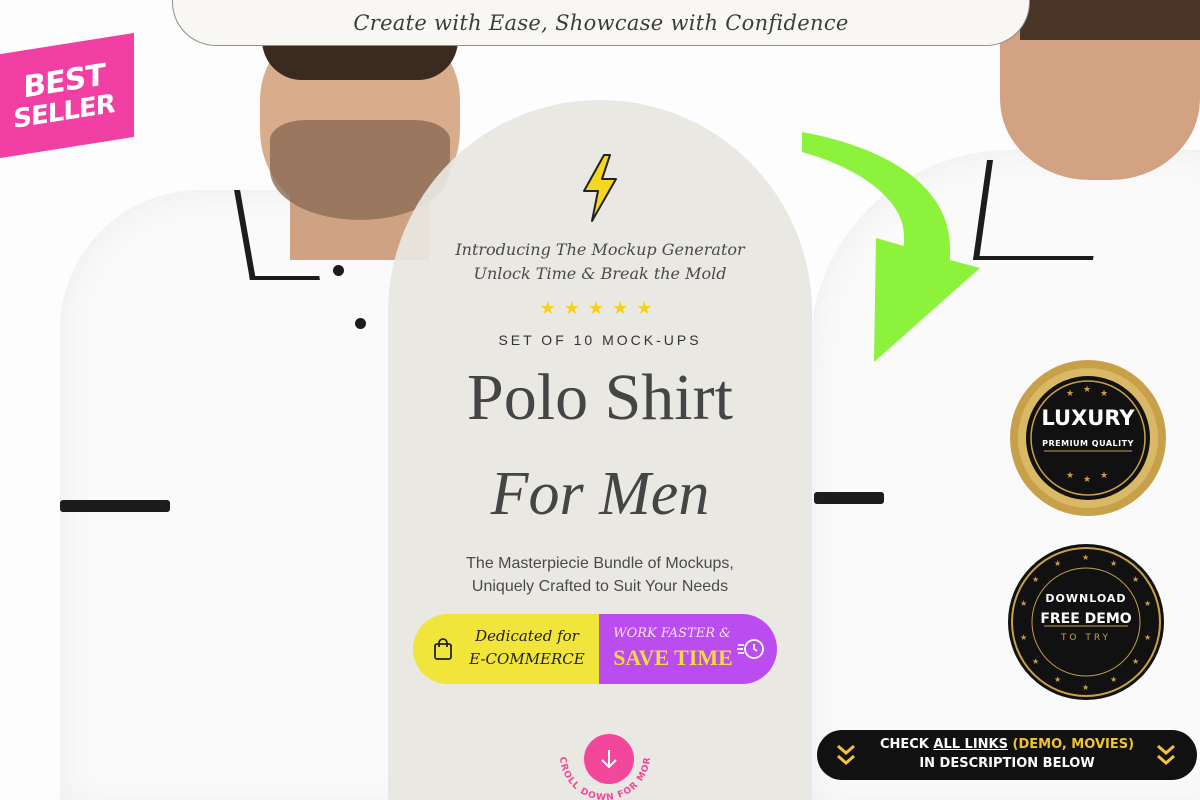  Describe the element at coordinates (904, 744) in the screenshot. I see `links-check-text: CHECK` at that location.